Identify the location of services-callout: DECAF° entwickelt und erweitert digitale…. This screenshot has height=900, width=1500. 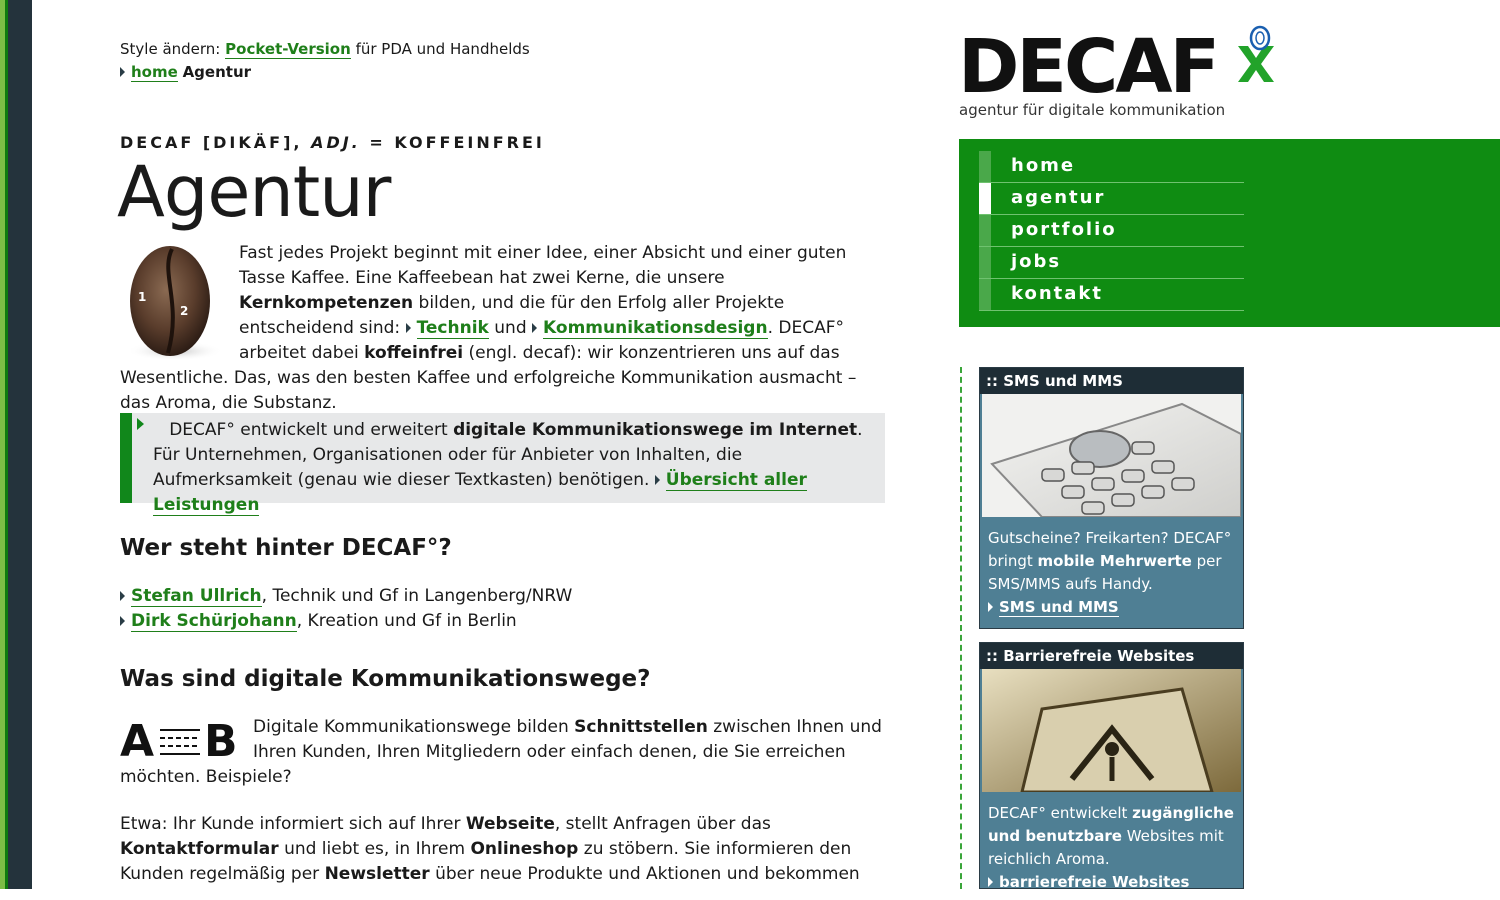
(502, 464).